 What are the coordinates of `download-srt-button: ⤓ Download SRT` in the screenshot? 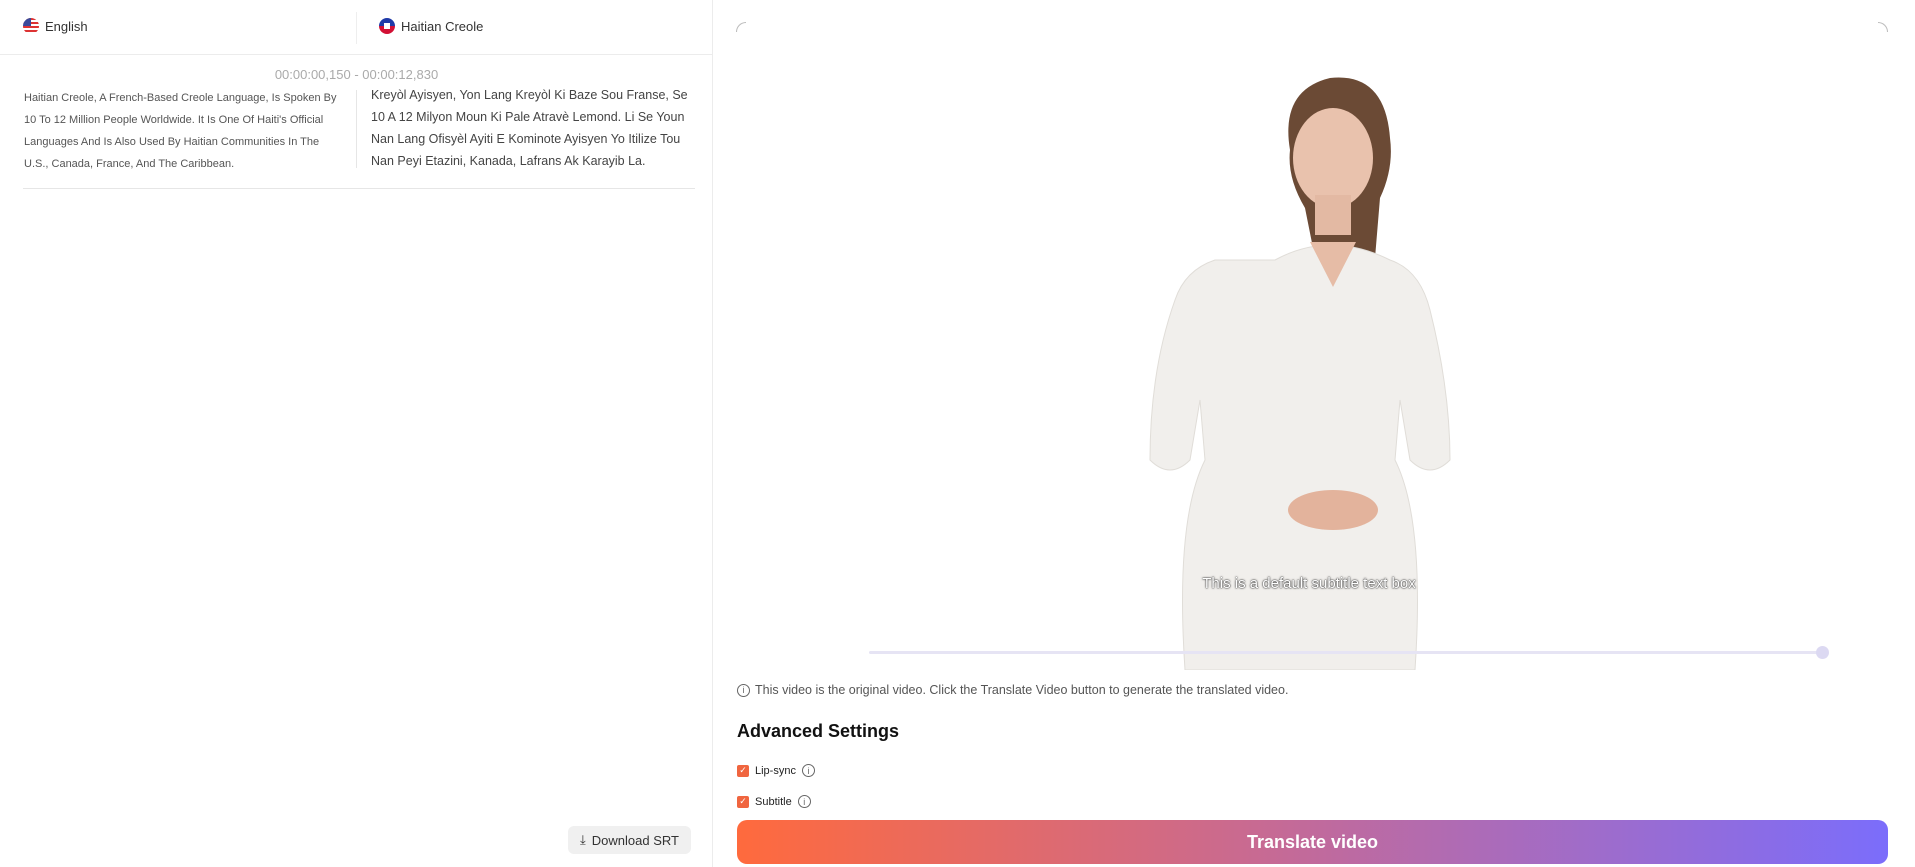 It's located at (629, 840).